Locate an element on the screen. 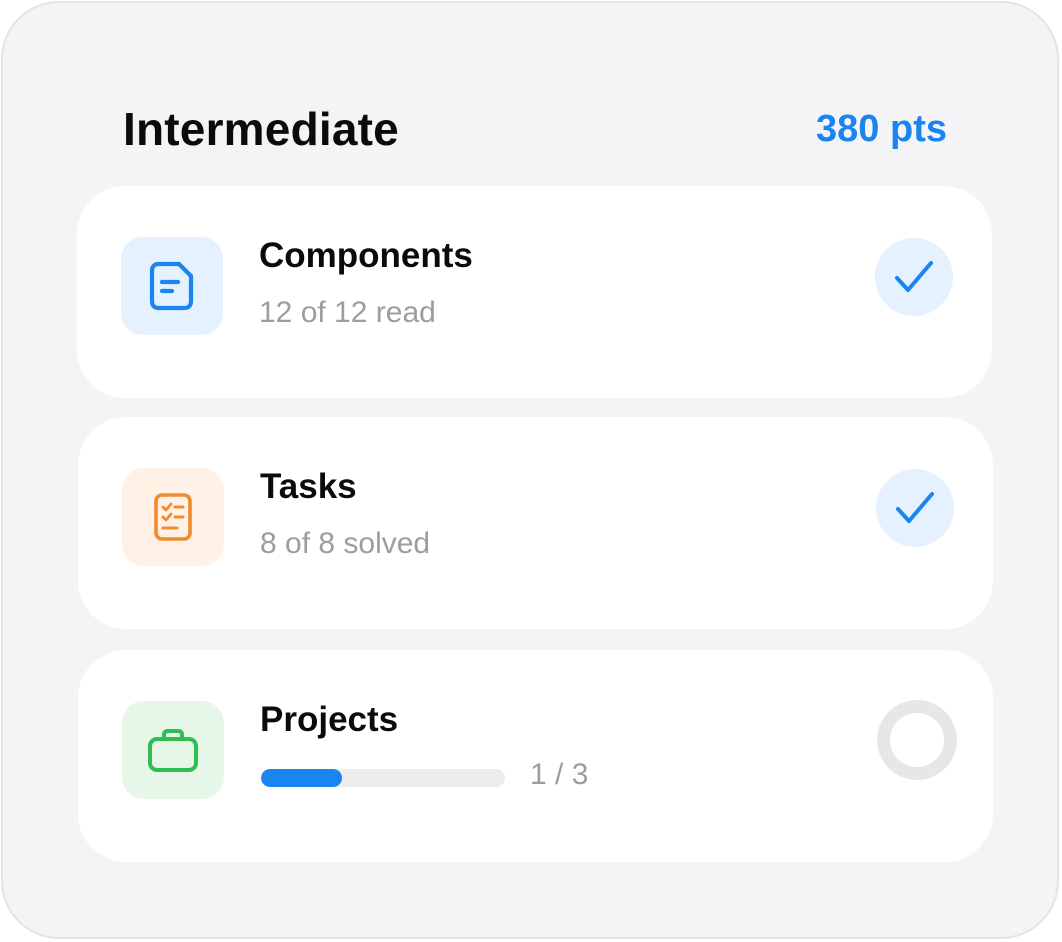 The height and width of the screenshot is (942, 1062). item-title: Projects is located at coordinates (329, 719).